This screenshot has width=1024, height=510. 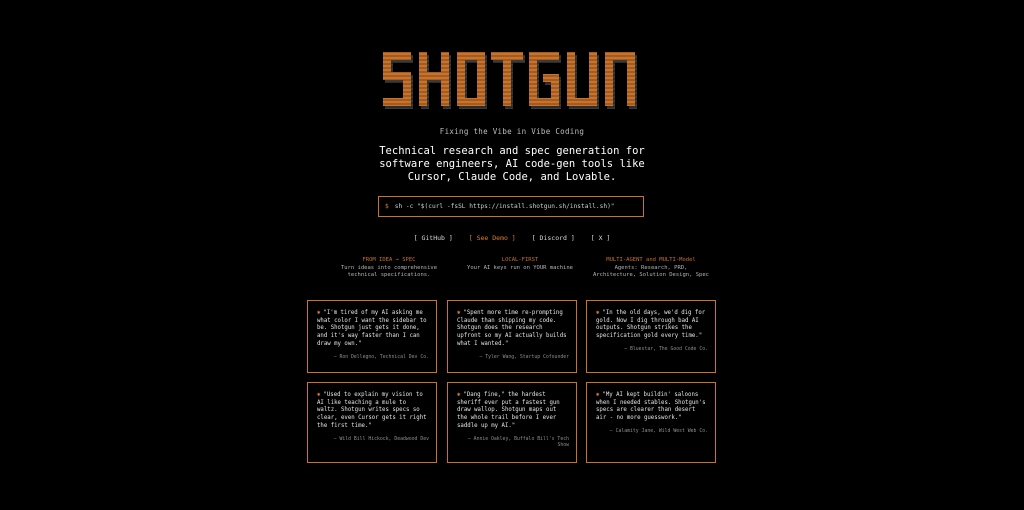 I want to click on prompt-symbol: $, so click(x=387, y=206).